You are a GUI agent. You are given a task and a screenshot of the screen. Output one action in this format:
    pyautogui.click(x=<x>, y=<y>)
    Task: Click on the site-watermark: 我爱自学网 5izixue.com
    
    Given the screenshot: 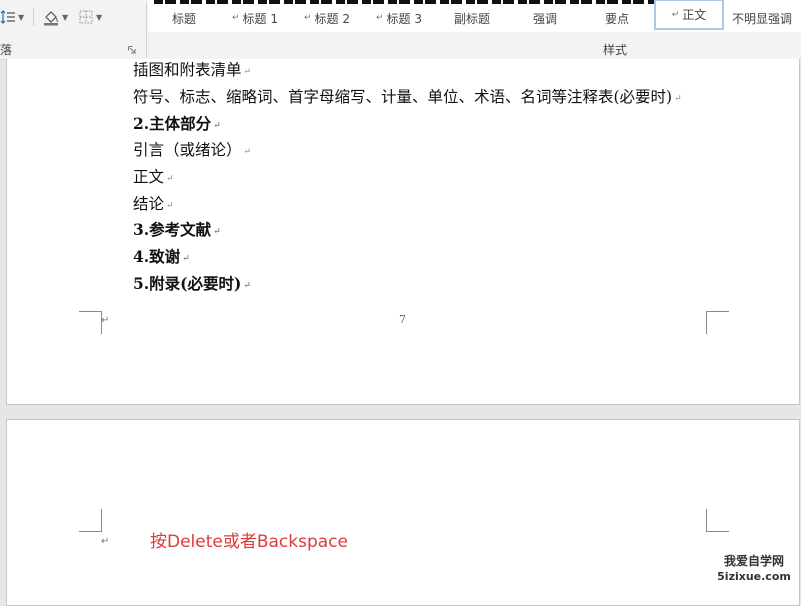 What is the action you would take?
    pyautogui.click(x=754, y=571)
    